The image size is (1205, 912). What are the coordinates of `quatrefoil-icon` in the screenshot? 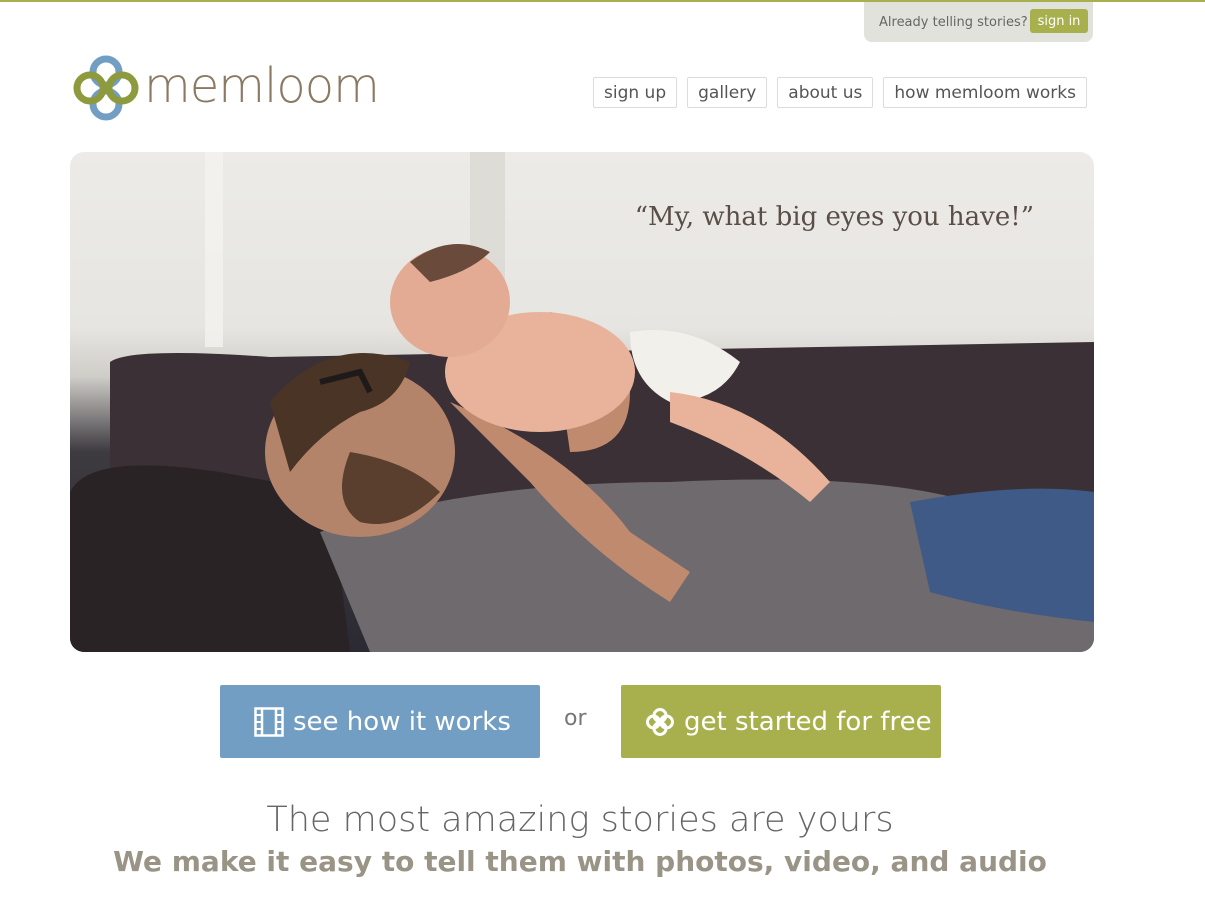 It's located at (660, 722).